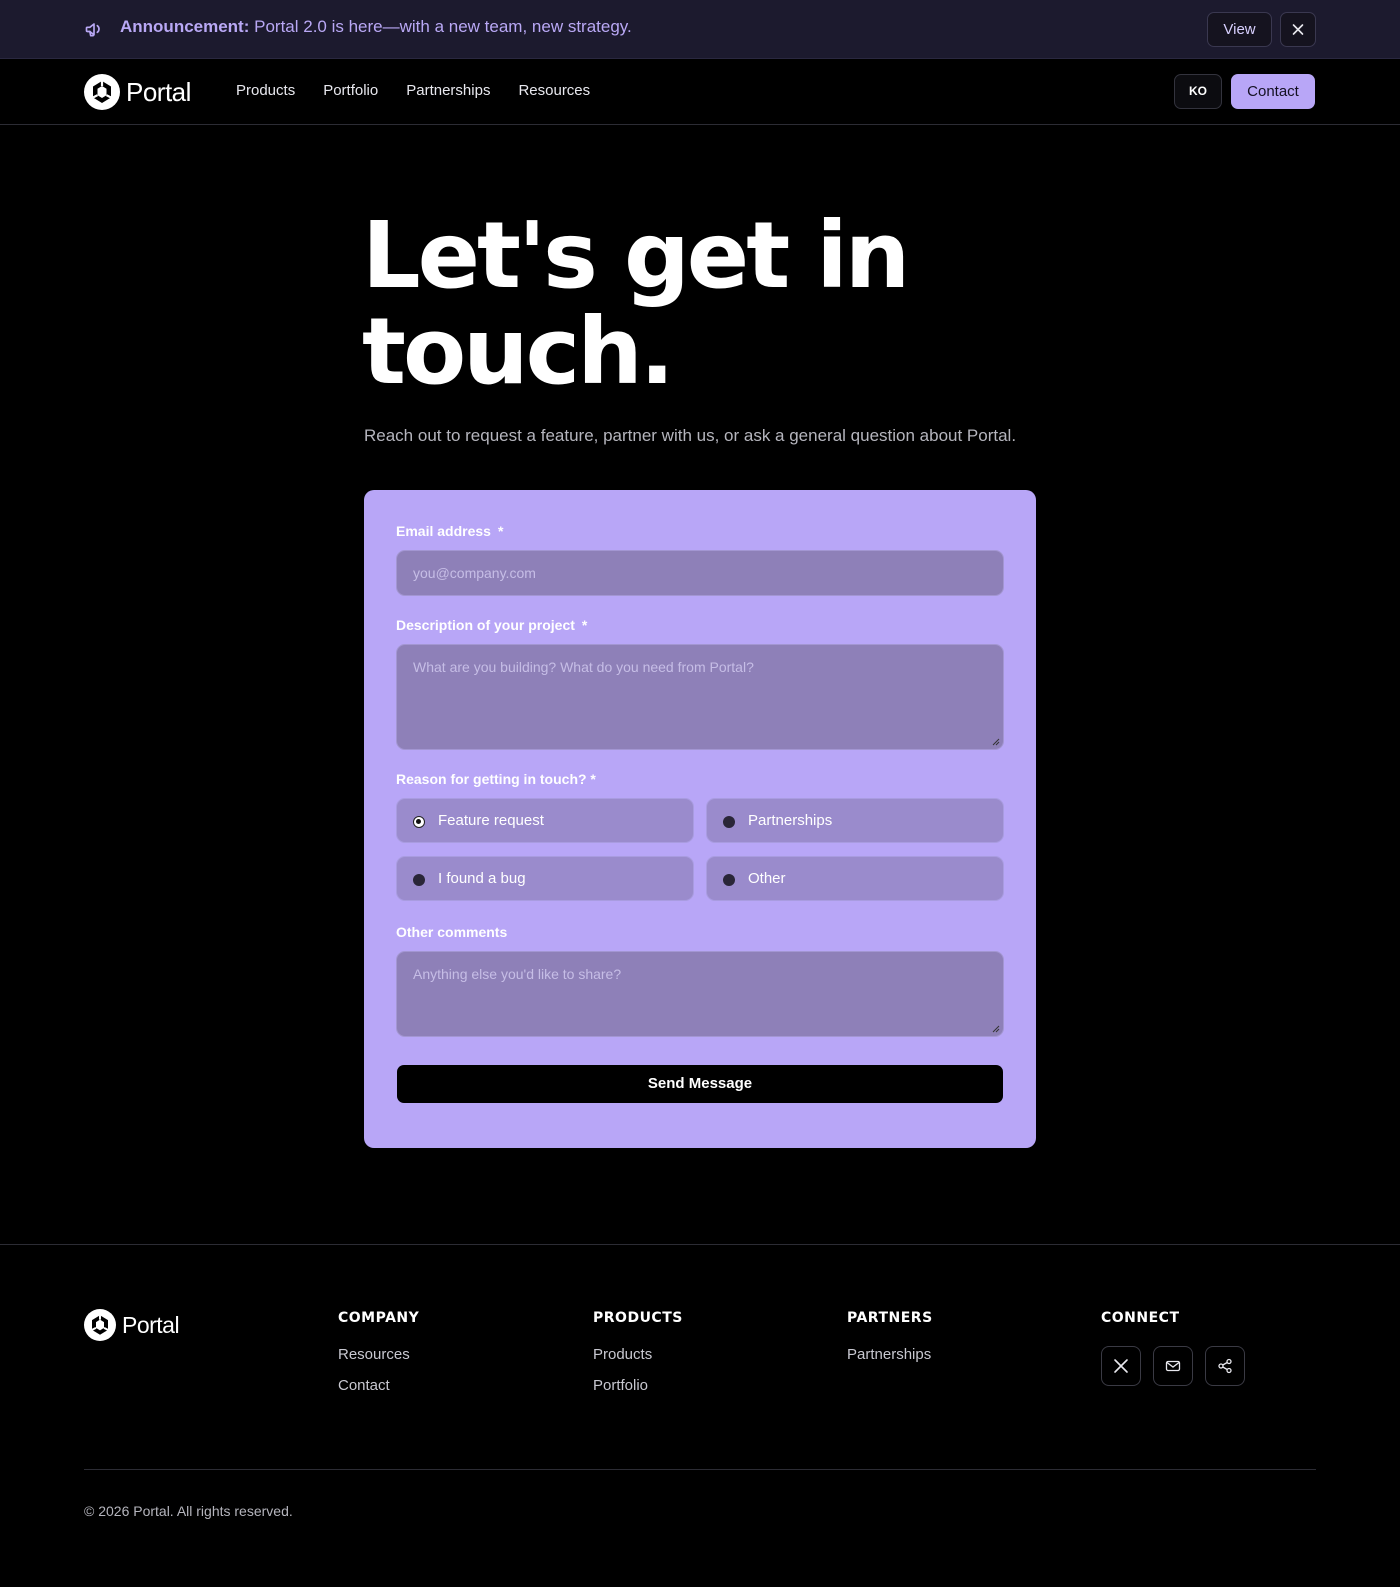 The height and width of the screenshot is (1587, 1400). I want to click on footer-logo: Portal, so click(132, 1325).